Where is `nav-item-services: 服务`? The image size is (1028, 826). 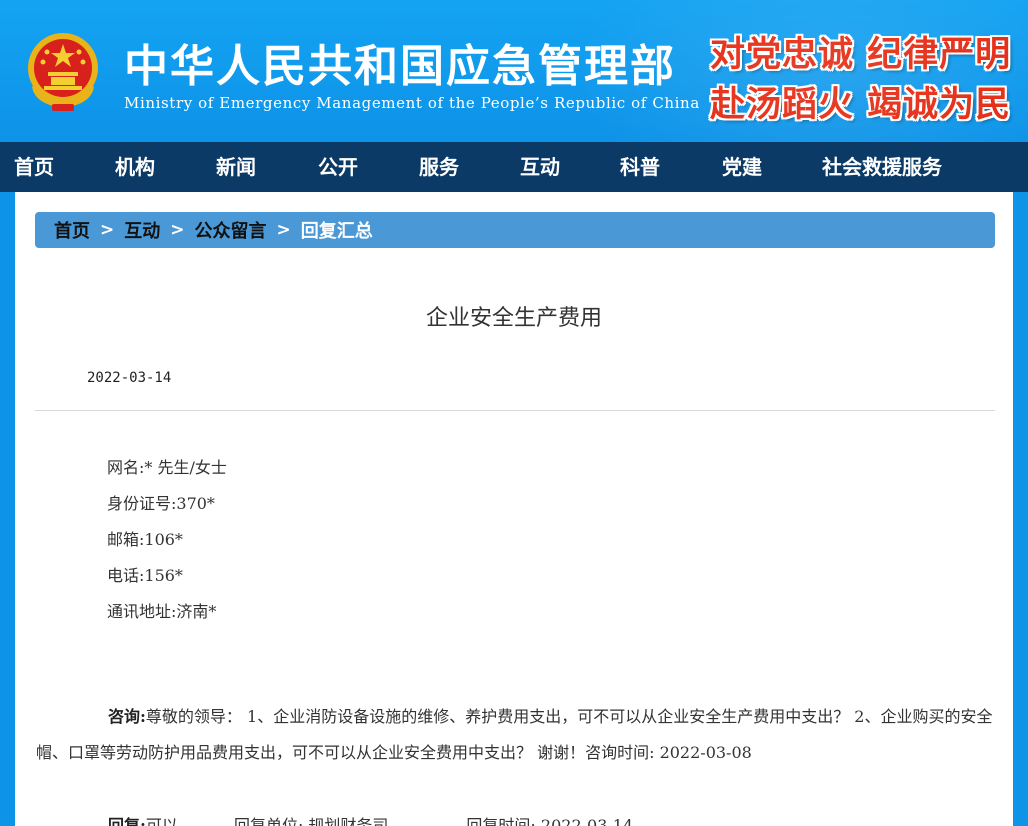
nav-item-services: 服务 is located at coordinates (439, 167).